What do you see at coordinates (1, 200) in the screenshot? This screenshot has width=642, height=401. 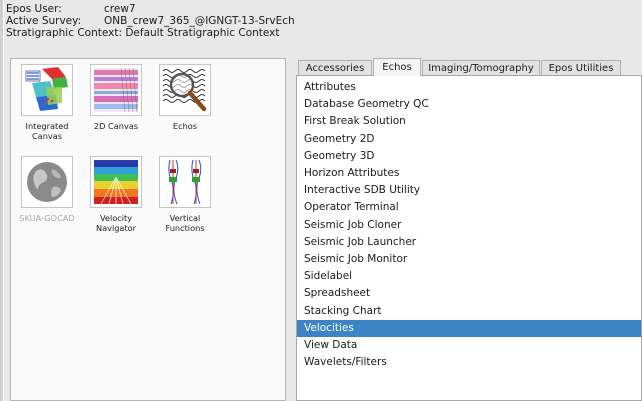 I see `window-left-border` at bounding box center [1, 200].